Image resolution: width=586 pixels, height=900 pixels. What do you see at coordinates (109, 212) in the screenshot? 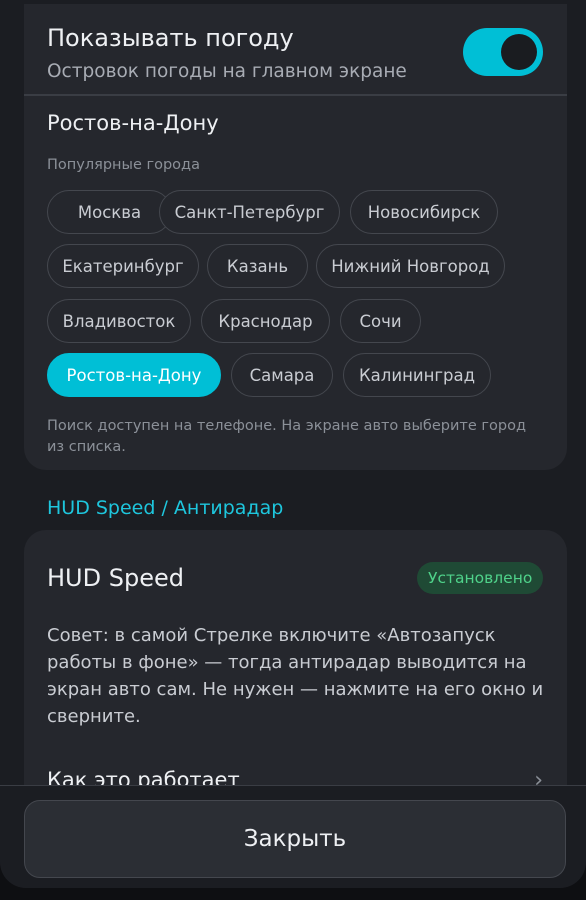
I see `city-chip-moscow: Москва` at bounding box center [109, 212].